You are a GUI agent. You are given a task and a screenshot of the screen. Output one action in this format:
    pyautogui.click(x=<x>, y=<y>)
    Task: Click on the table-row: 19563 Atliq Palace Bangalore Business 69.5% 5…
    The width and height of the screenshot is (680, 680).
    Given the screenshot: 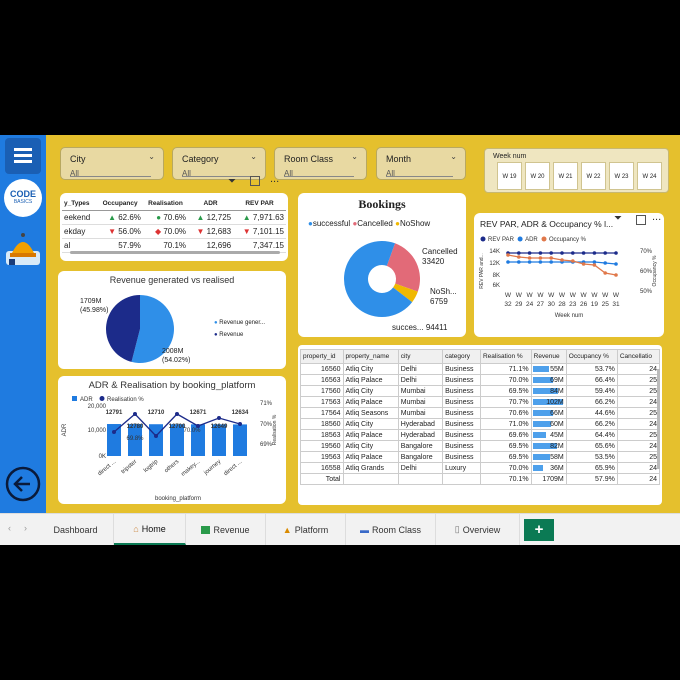 What is the action you would take?
    pyautogui.click(x=480, y=457)
    